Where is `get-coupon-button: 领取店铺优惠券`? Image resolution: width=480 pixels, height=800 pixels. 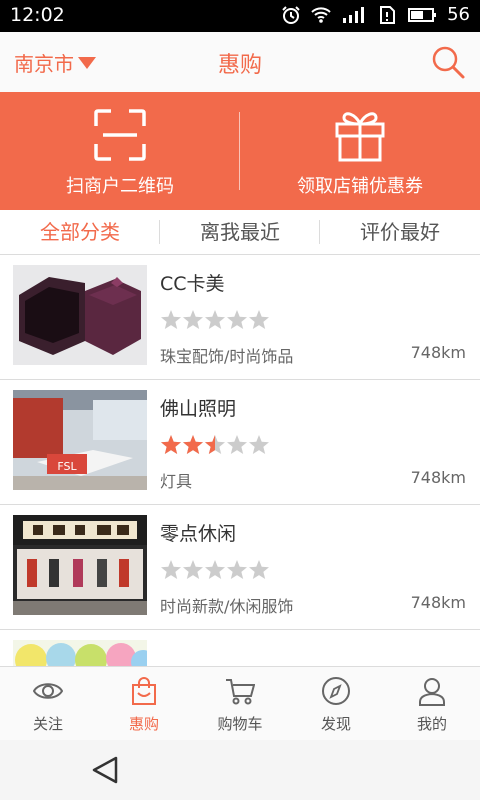
get-coupon-button: 领取店铺优惠券 is located at coordinates (360, 151).